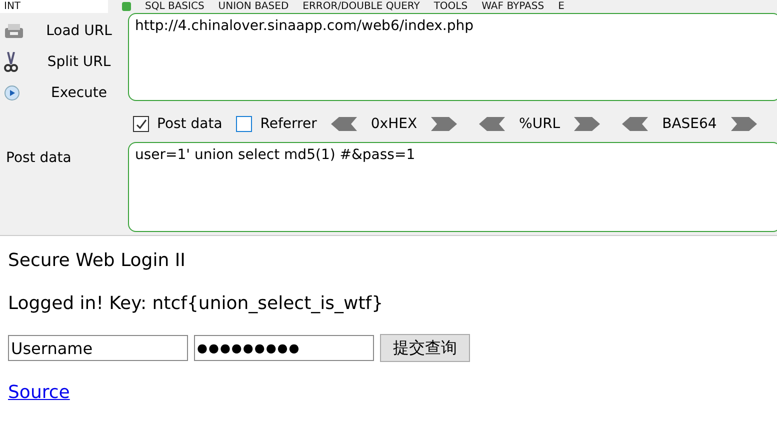 The image size is (777, 439). What do you see at coordinates (196, 303) in the screenshot?
I see `result-message: Logged in! Key: ntcf{union_select_is_wtf}` at bounding box center [196, 303].